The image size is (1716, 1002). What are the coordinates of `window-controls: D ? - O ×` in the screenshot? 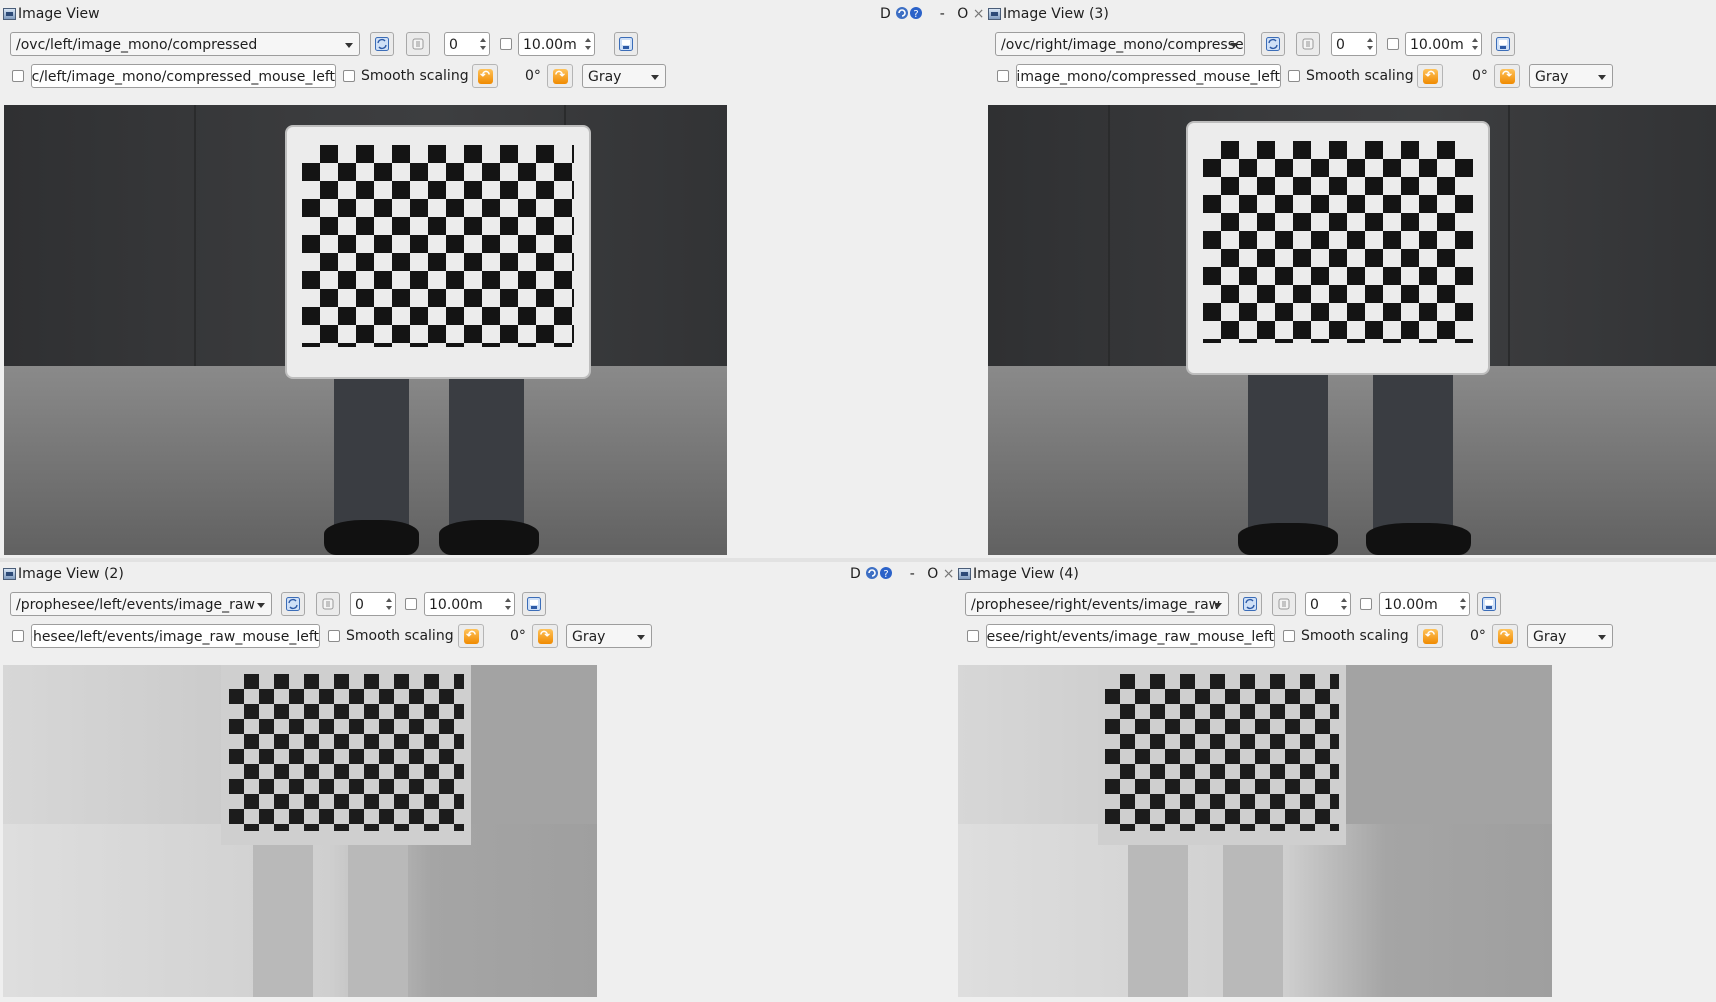 It's located at (902, 574).